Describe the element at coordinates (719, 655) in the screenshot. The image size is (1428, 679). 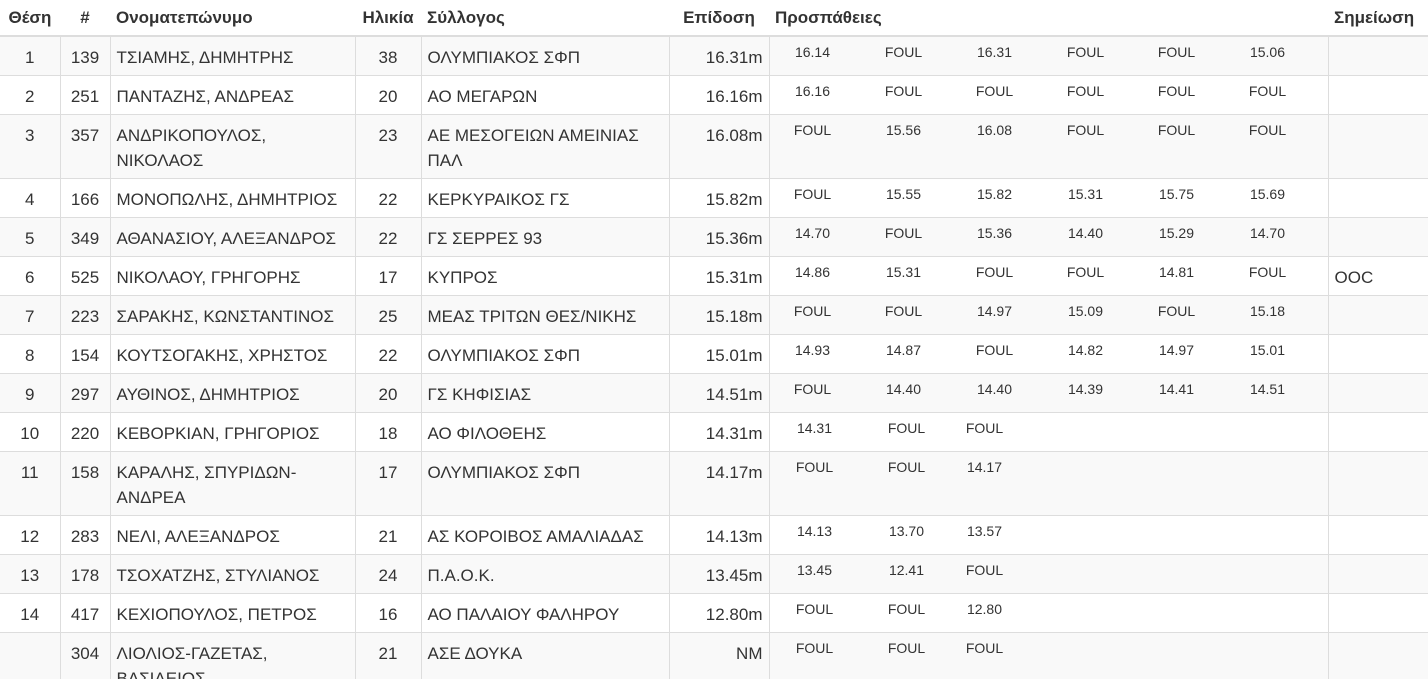
I see `mark-cell: NM` at that location.